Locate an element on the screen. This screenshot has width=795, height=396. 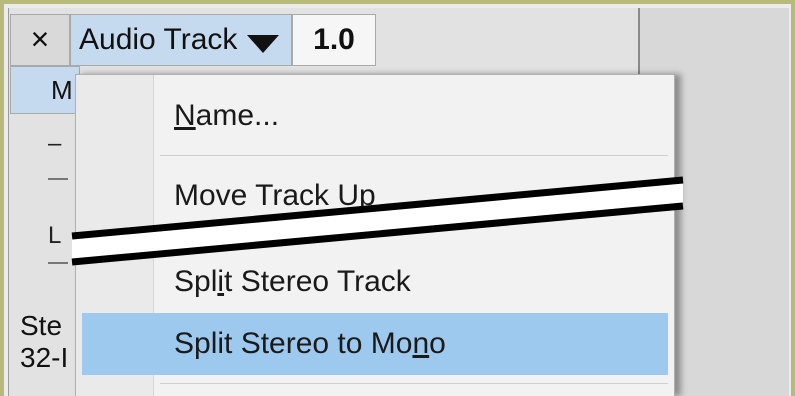
menu-item-split-stereo-to-mono: Split Stereo to Mono is located at coordinates (375, 344).